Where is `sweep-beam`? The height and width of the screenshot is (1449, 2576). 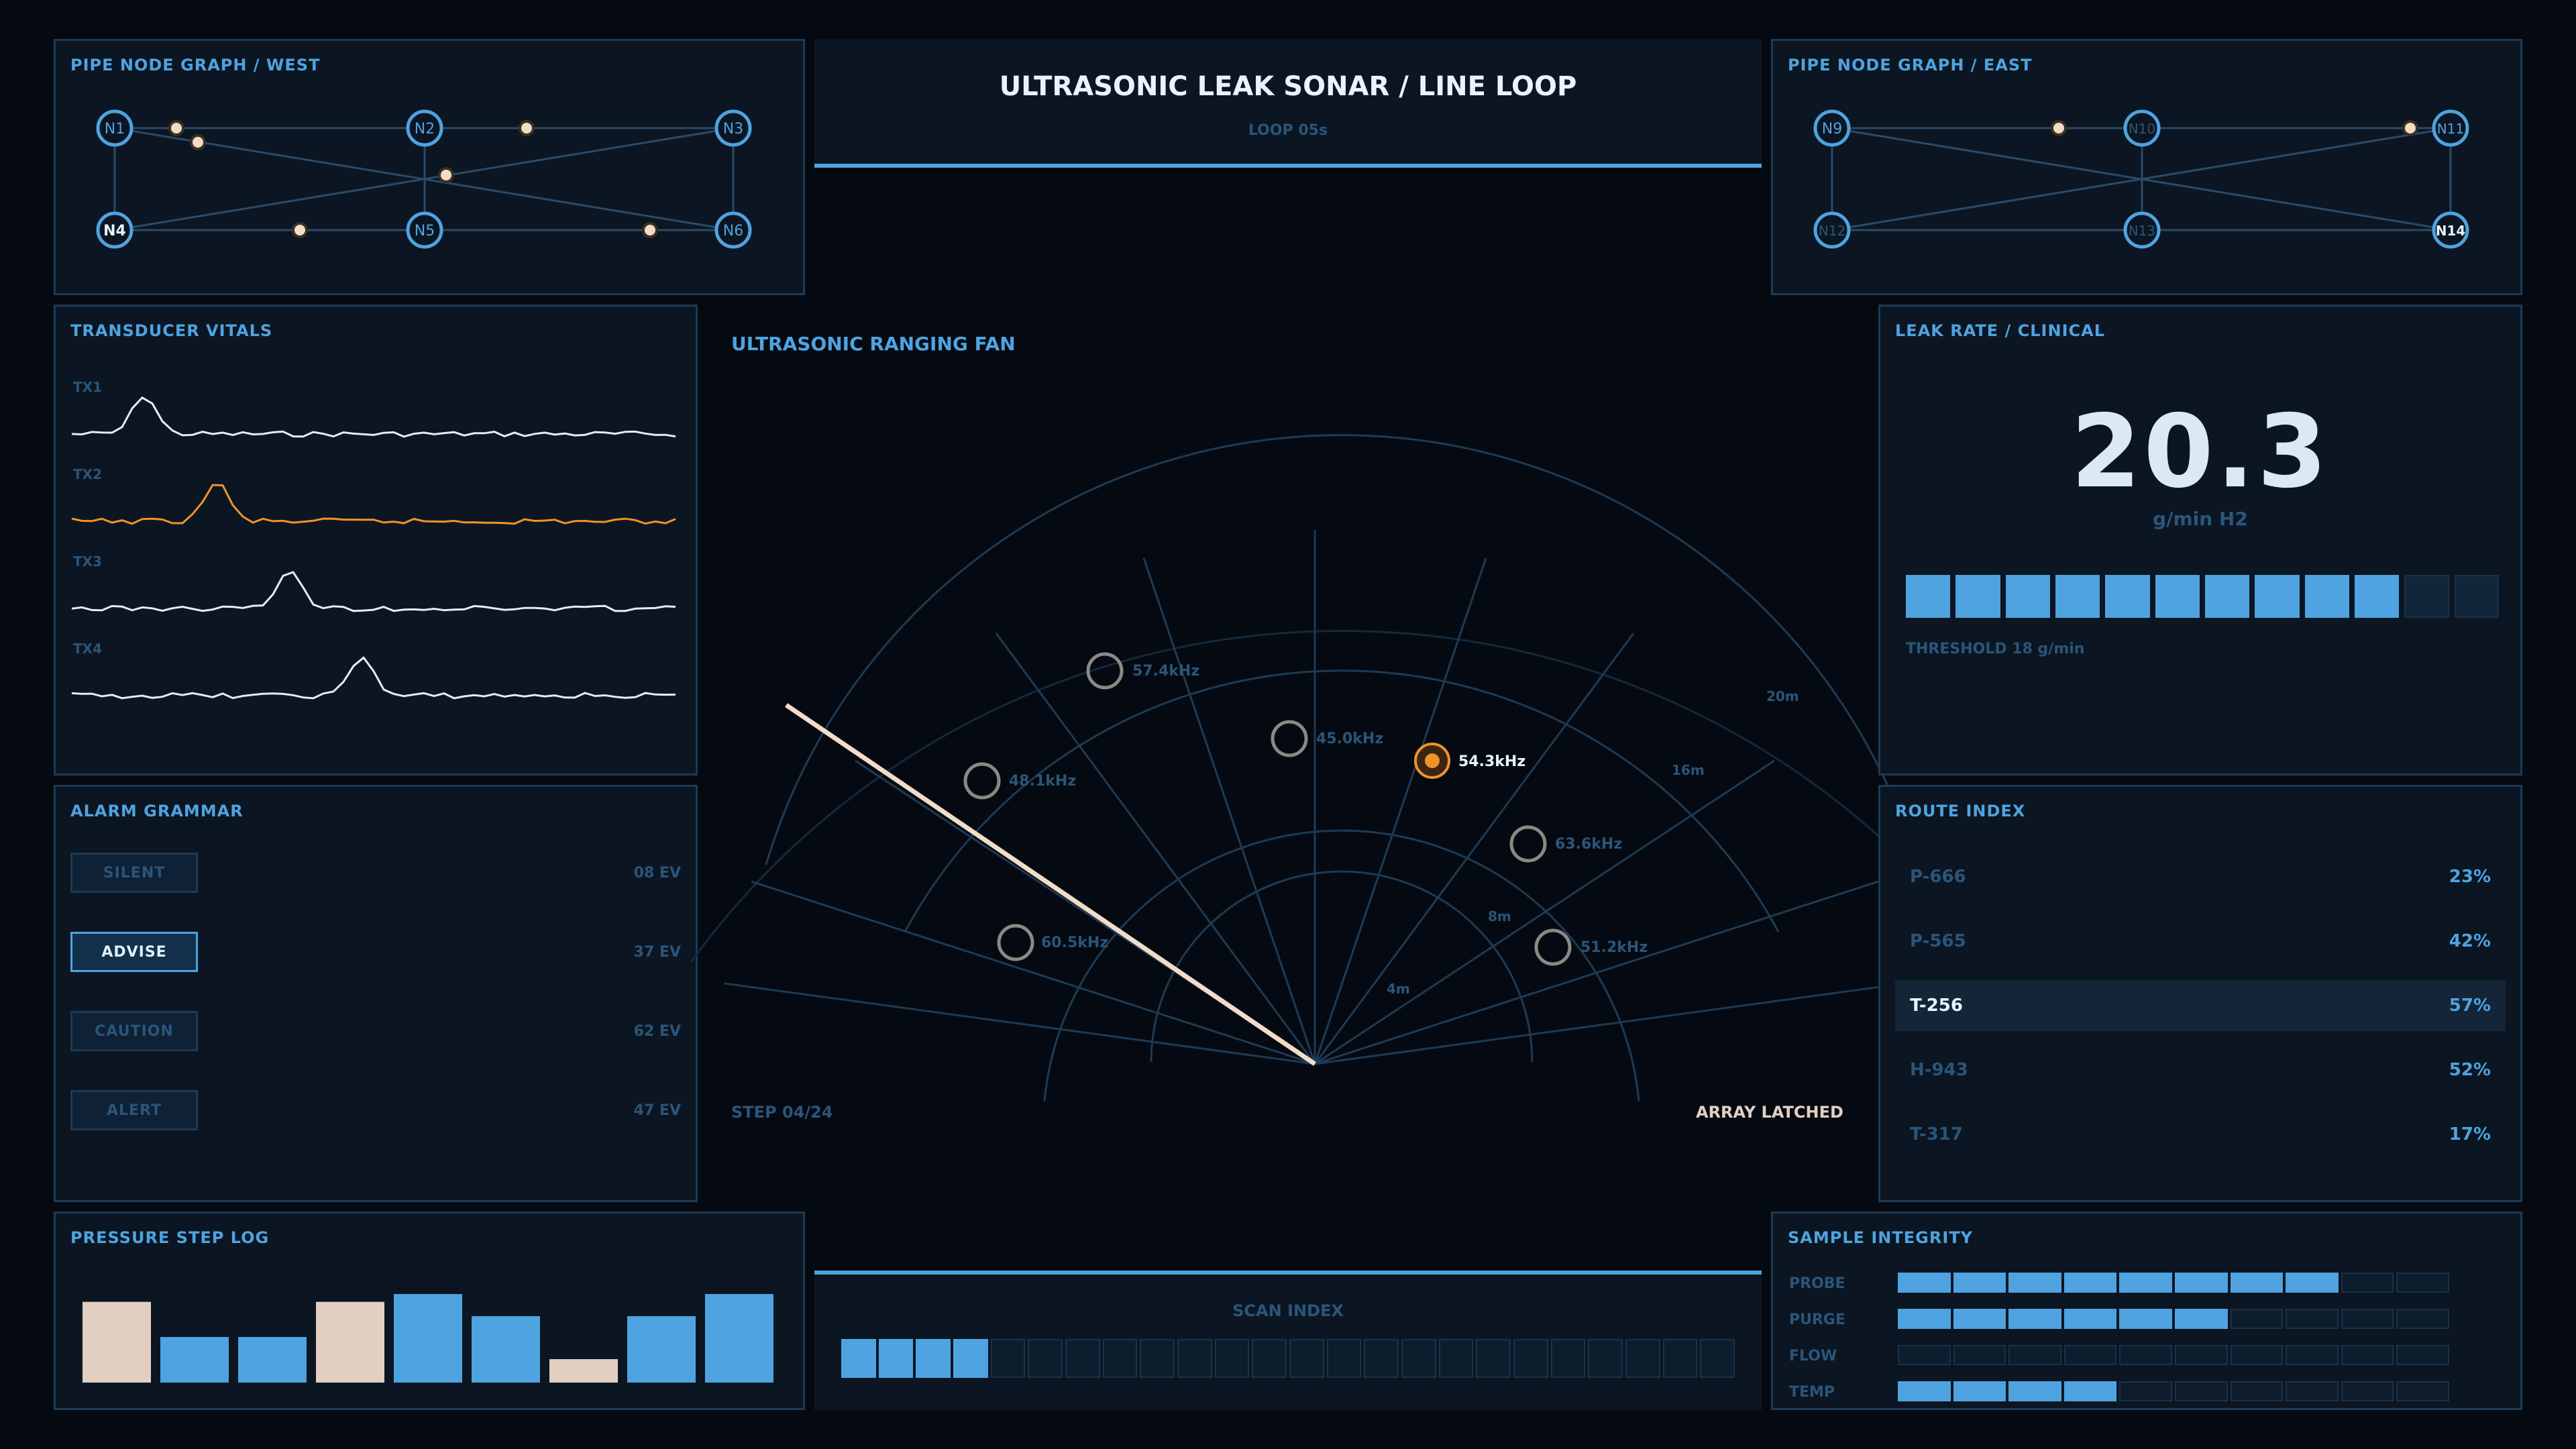 sweep-beam is located at coordinates (1050, 884).